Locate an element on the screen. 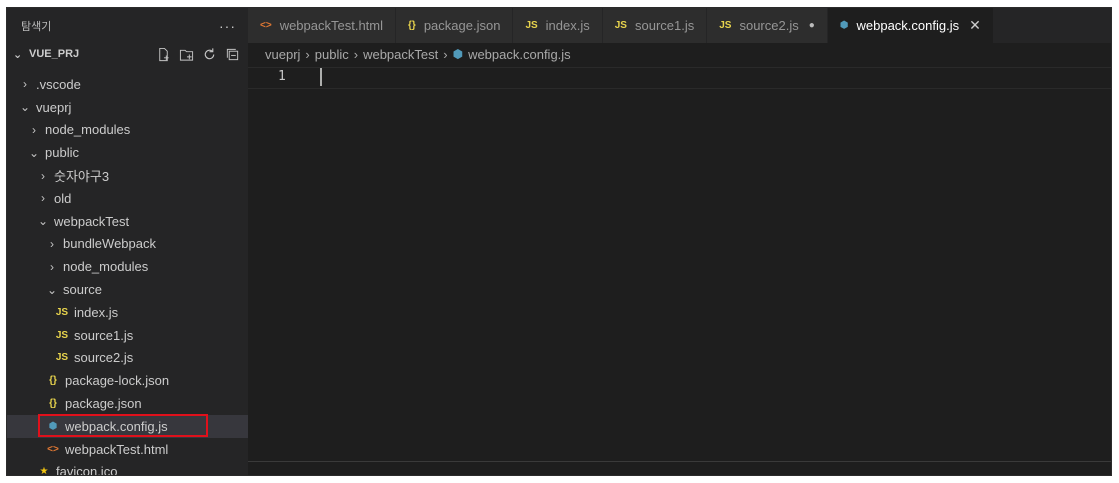  tree-item-label: 숫자야구3 is located at coordinates (82, 177).